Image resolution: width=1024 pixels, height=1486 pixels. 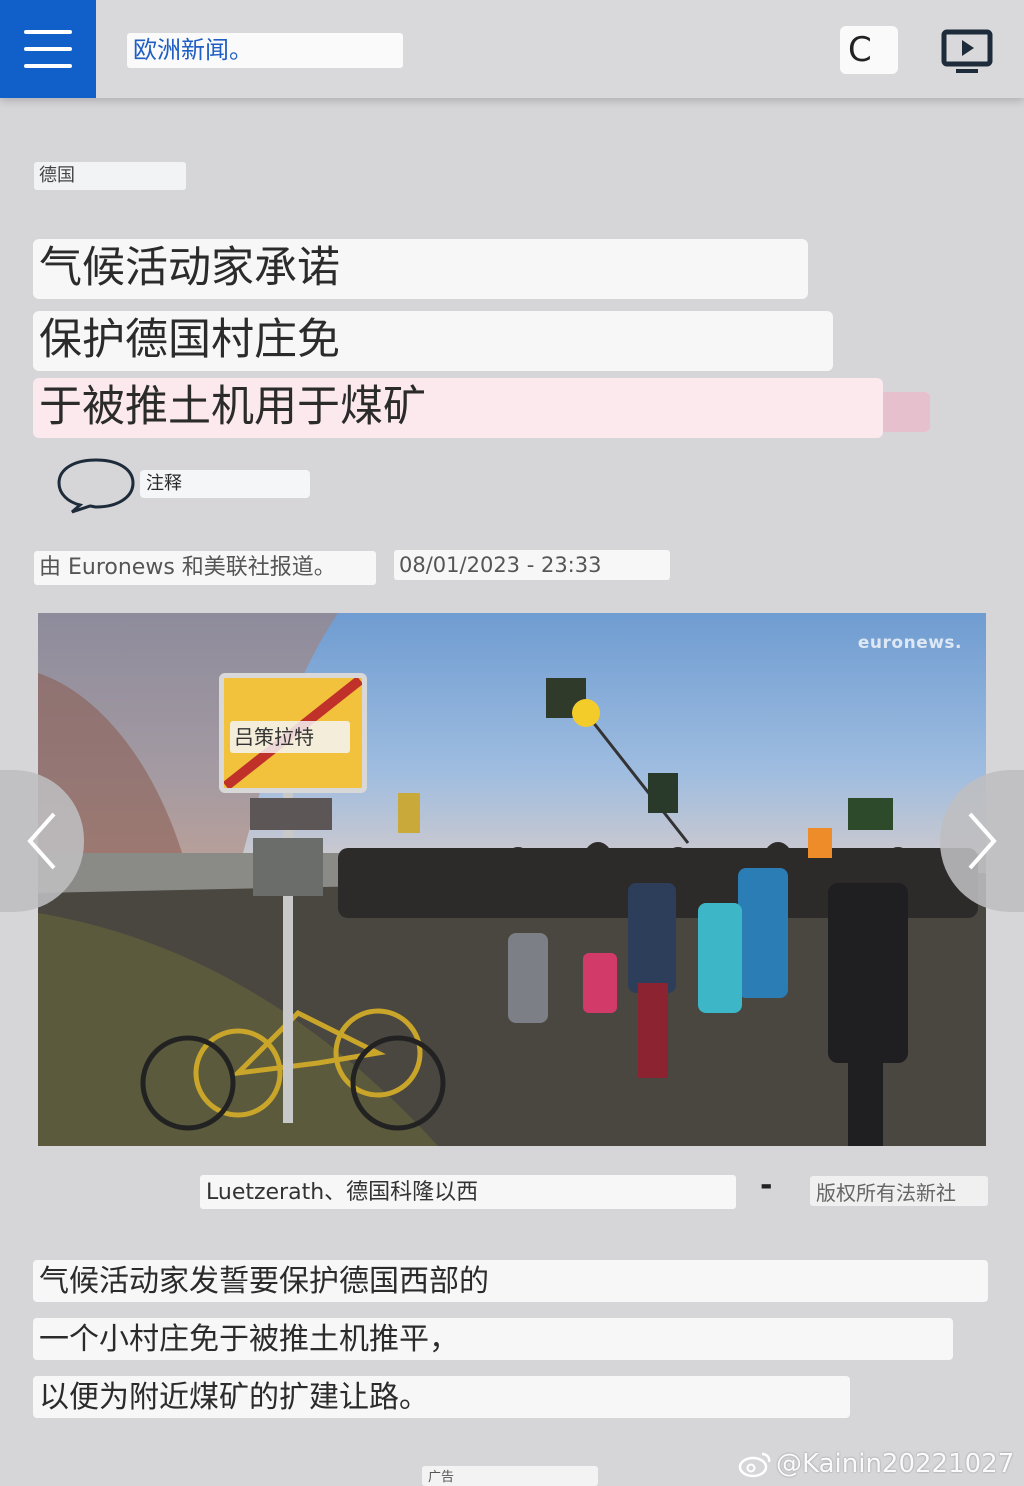 What do you see at coordinates (96, 485) in the screenshot?
I see `comment-bubble-icon` at bounding box center [96, 485].